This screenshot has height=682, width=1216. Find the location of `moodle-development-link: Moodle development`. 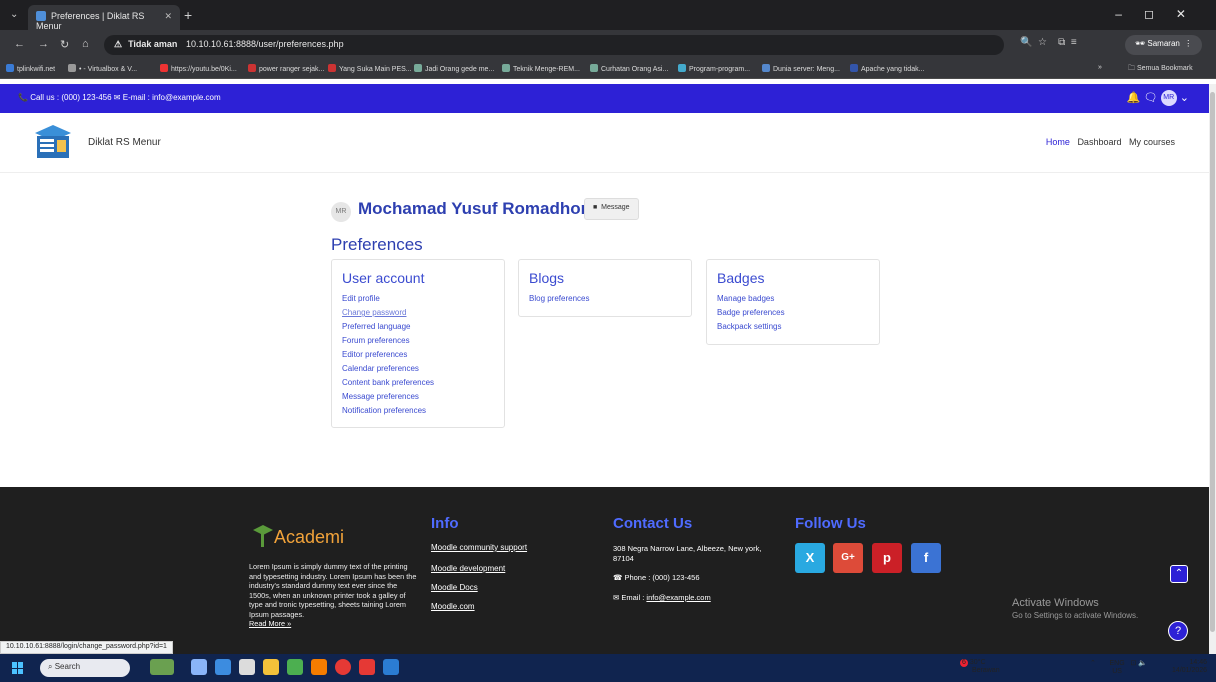

moodle-development-link: Moodle development is located at coordinates (486, 568).